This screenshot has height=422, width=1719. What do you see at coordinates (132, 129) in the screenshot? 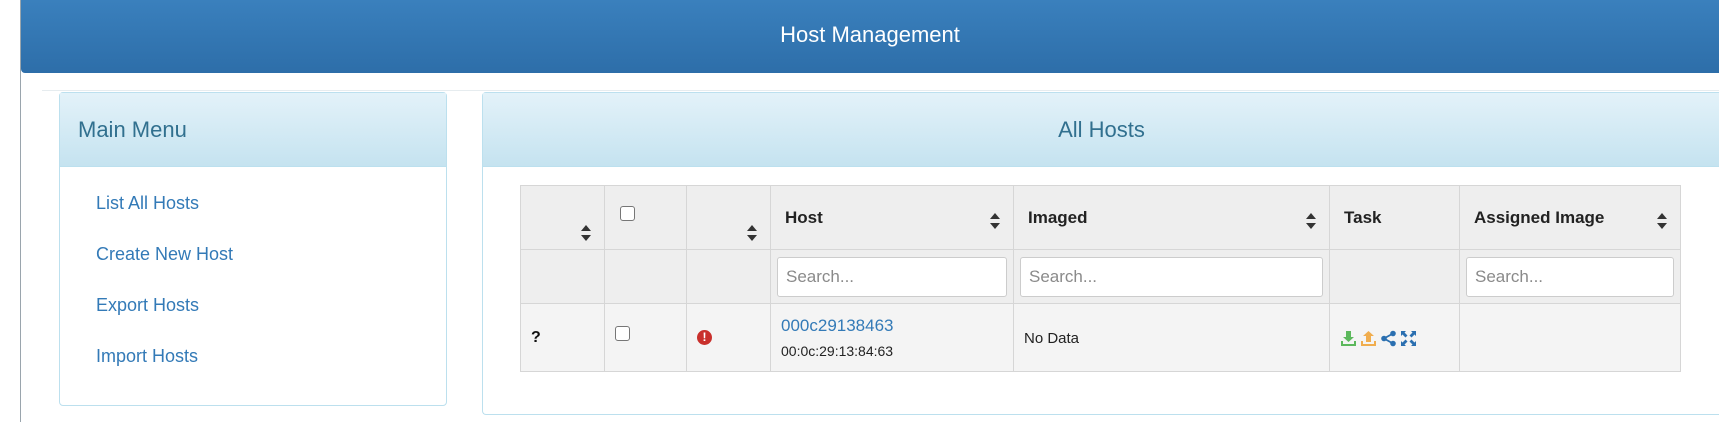
I see `main-menu-title: Main Menu` at bounding box center [132, 129].